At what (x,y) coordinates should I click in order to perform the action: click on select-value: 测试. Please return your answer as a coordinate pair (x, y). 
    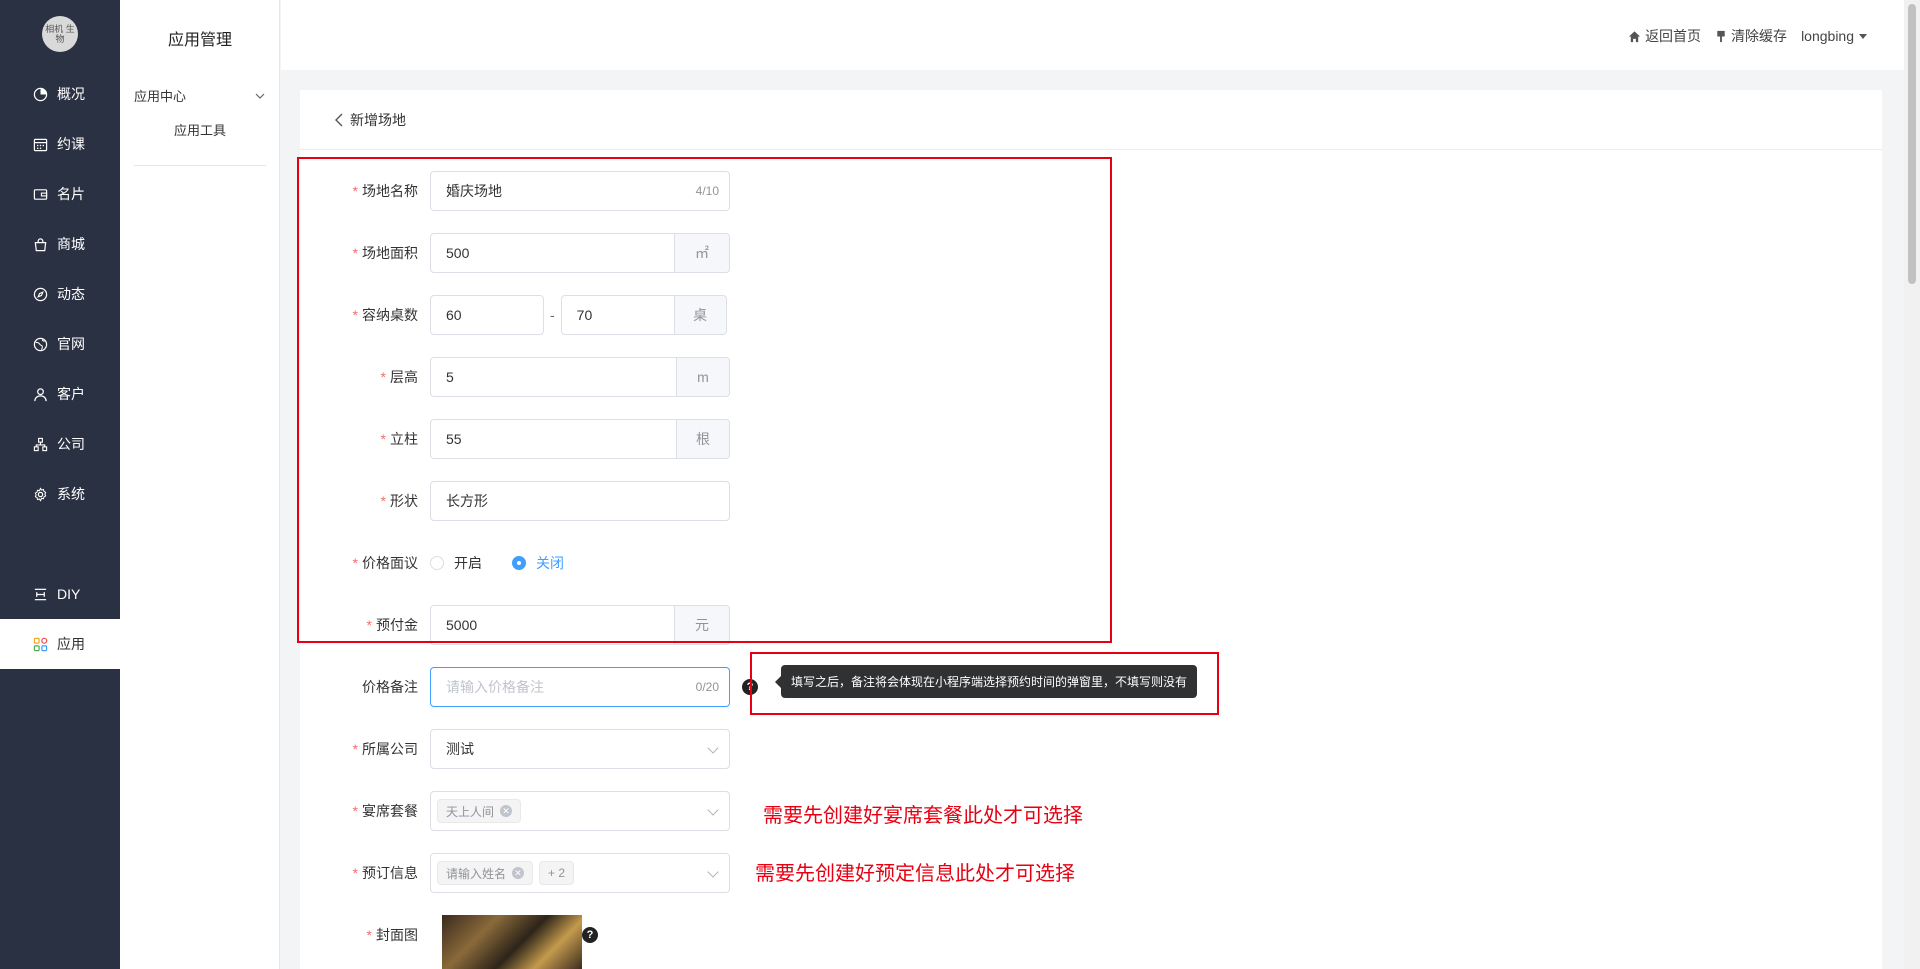
    Looking at the image, I should click on (460, 749).